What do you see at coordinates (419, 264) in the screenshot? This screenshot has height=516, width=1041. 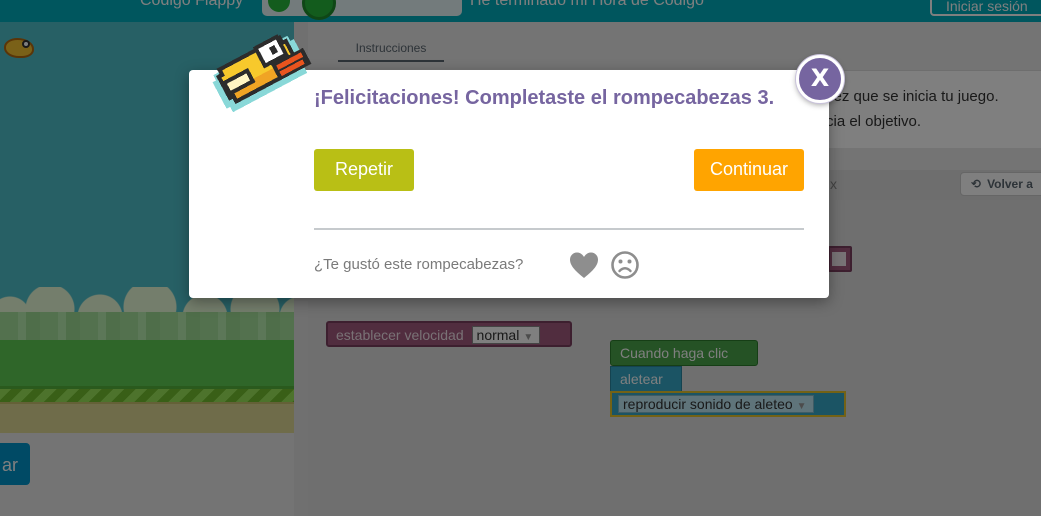 I see `feedback-question: ¿Te gustó este rompecabezas?` at bounding box center [419, 264].